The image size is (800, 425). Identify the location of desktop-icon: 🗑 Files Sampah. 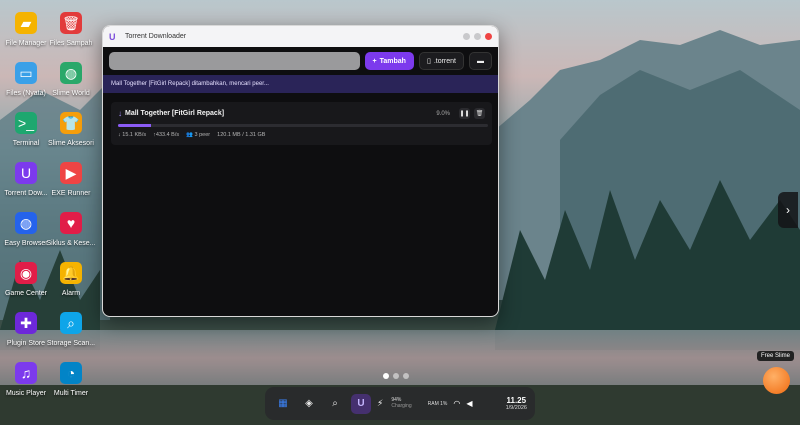
(71, 29).